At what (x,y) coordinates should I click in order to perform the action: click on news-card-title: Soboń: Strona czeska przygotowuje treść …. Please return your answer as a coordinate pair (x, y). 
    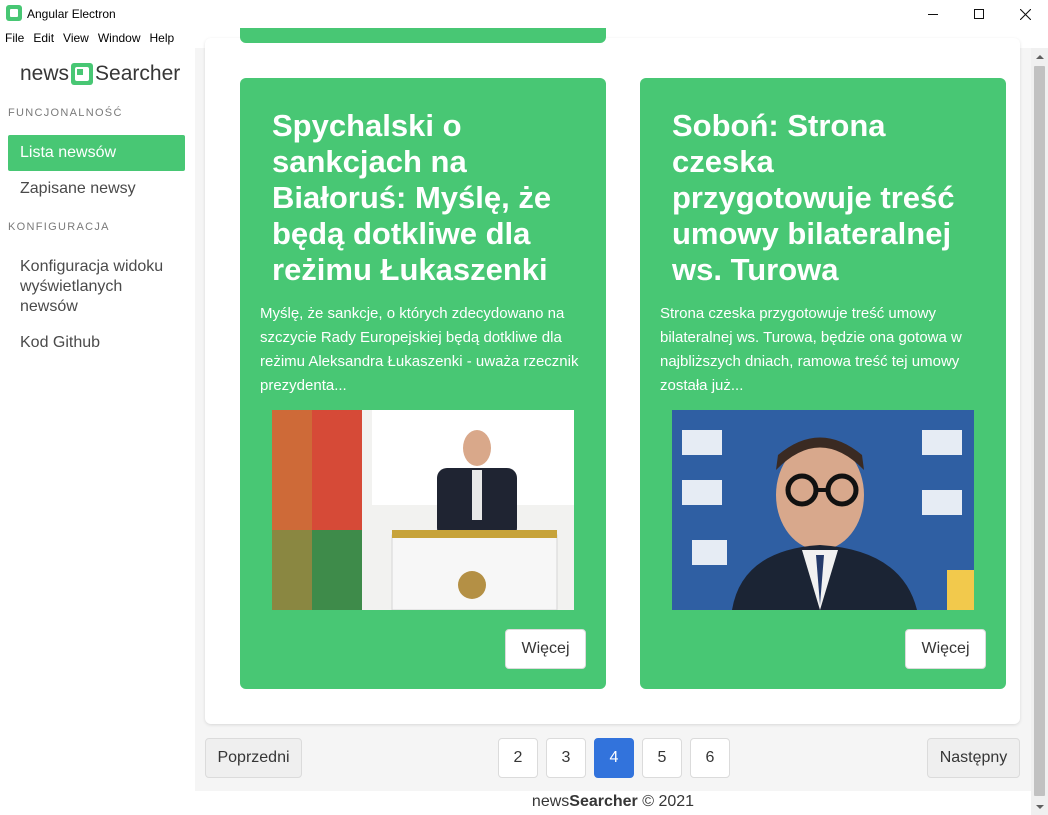
    Looking at the image, I should click on (813, 197).